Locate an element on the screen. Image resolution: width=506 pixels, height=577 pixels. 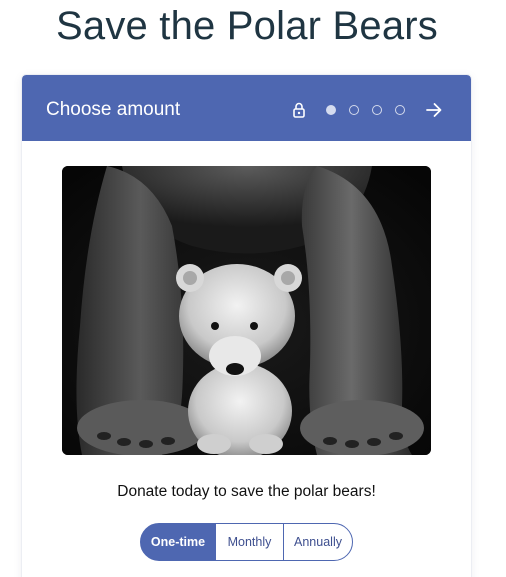
donate-text: Donate today to save the polar bears! is located at coordinates (246, 491).